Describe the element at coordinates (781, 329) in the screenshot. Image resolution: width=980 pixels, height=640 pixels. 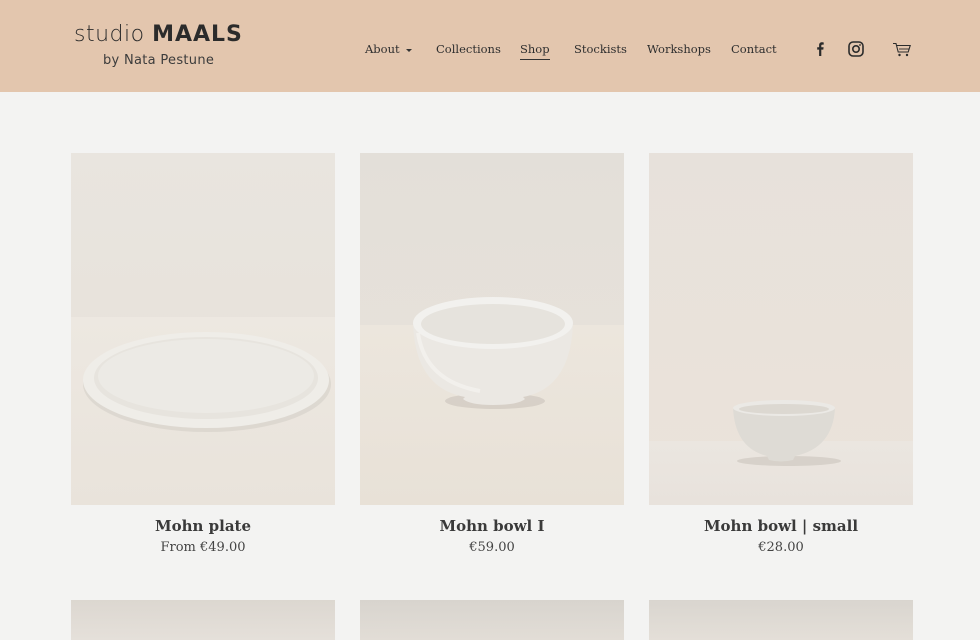
I see `product-image-small-bowl` at that location.